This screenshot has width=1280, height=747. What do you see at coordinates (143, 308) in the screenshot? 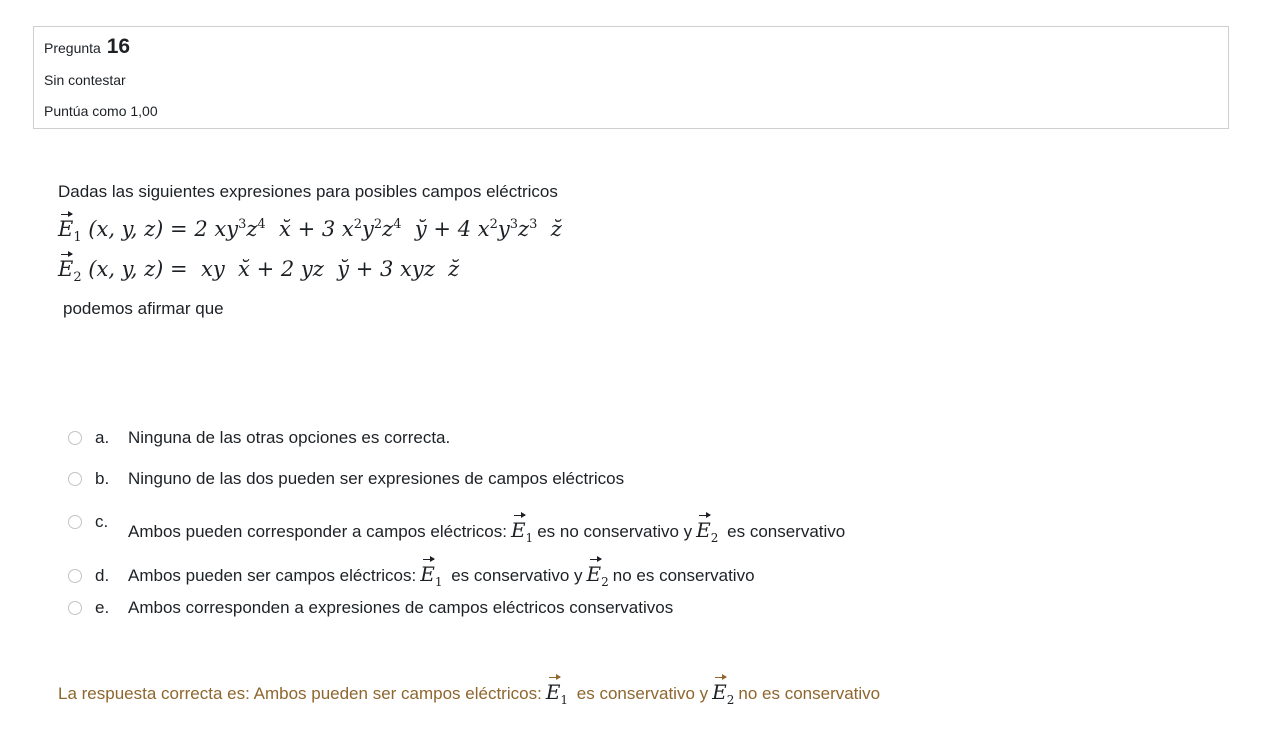
I see `question-claim: podemos afirmar que` at bounding box center [143, 308].